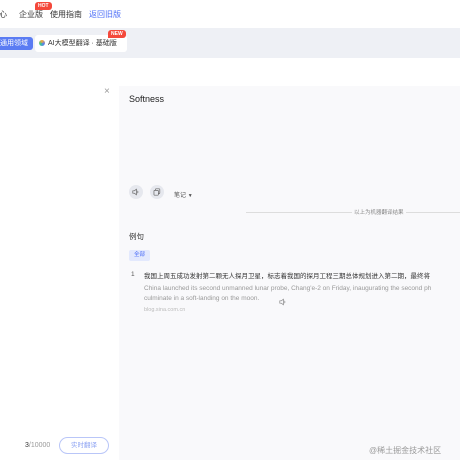  What do you see at coordinates (133, 274) in the screenshot?
I see `example-index: 1` at bounding box center [133, 274].